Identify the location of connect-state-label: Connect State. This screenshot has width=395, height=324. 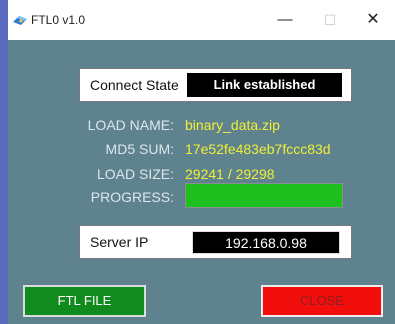
(134, 85).